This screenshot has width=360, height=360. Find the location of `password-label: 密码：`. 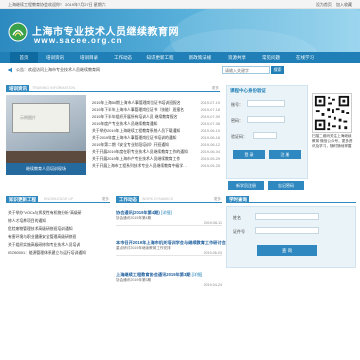

password-label: 密码： is located at coordinates (237, 120).